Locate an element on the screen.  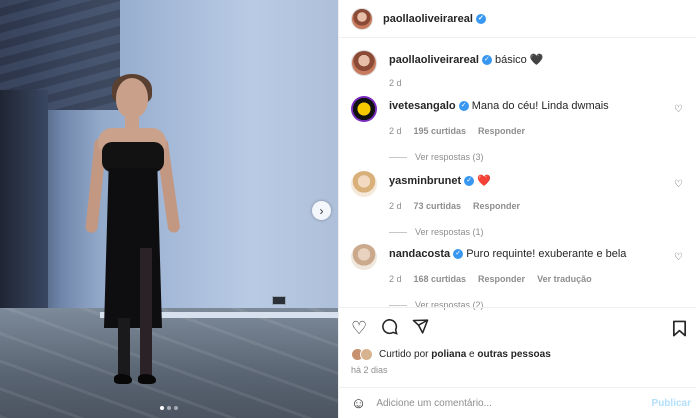
comment-username: yasminbrunet is located at coordinates (425, 181).